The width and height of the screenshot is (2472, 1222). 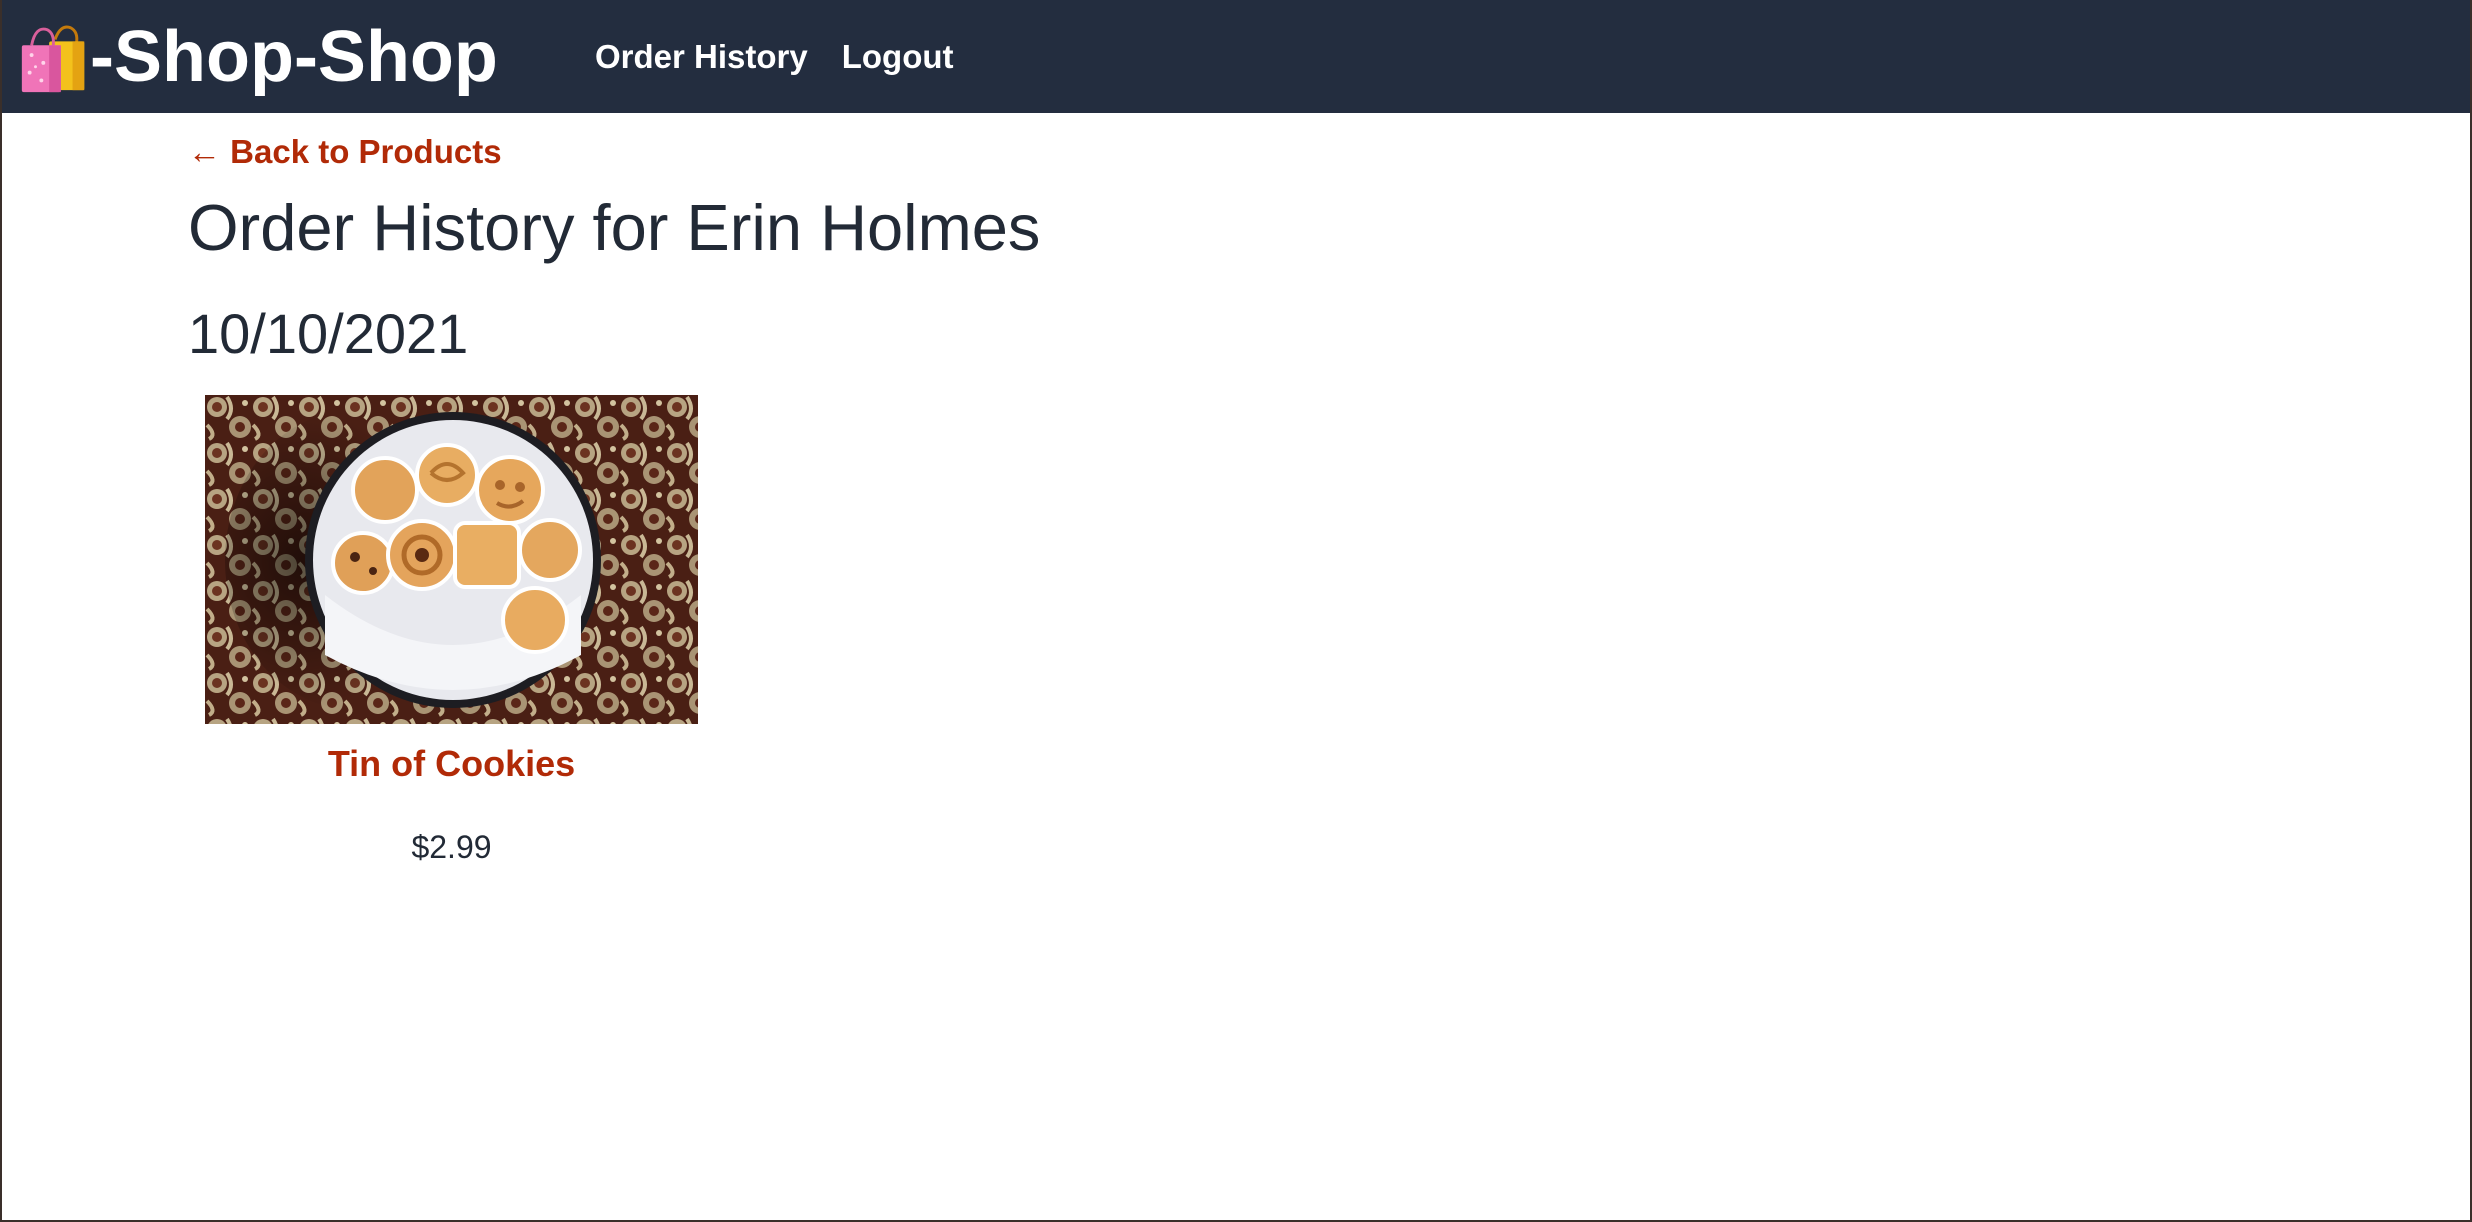 What do you see at coordinates (614, 227) in the screenshot?
I see `page-title: Order History for Erin Holmes` at bounding box center [614, 227].